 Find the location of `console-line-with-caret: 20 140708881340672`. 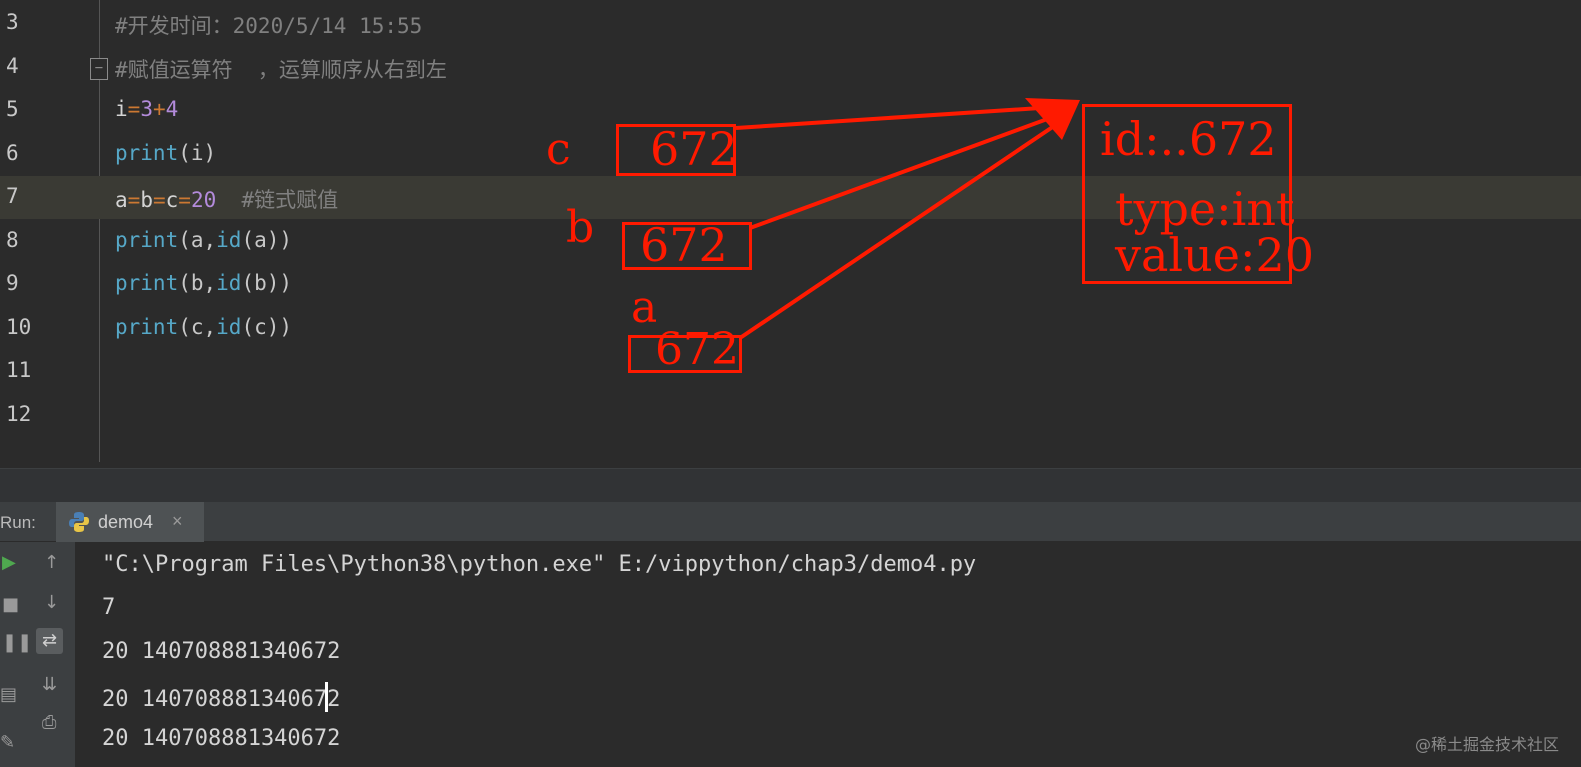

console-line-with-caret: 20 140708881340672 is located at coordinates (221, 697).